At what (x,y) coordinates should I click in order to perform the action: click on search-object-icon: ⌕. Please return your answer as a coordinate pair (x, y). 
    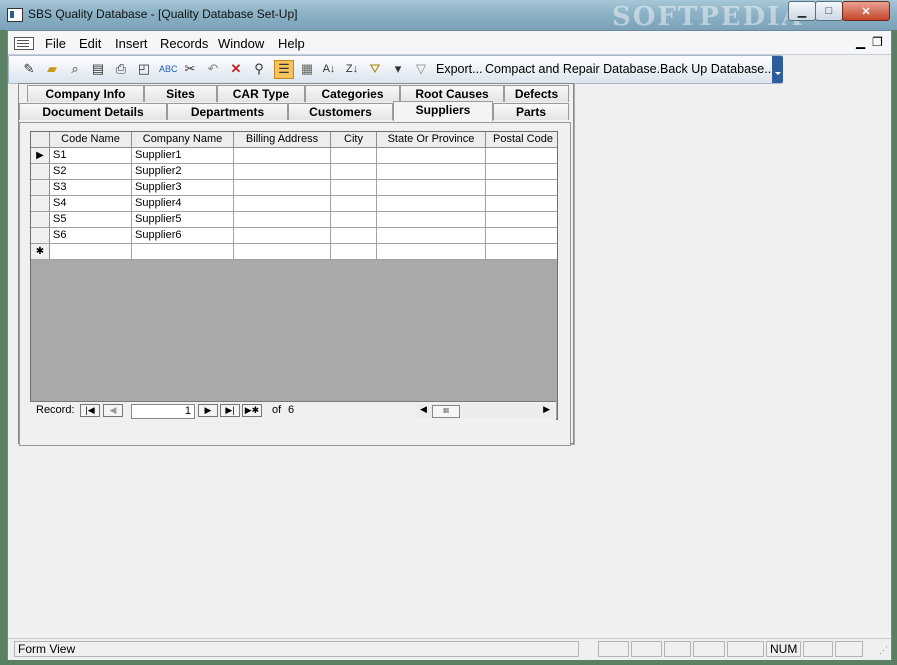
    Looking at the image, I should click on (75, 69).